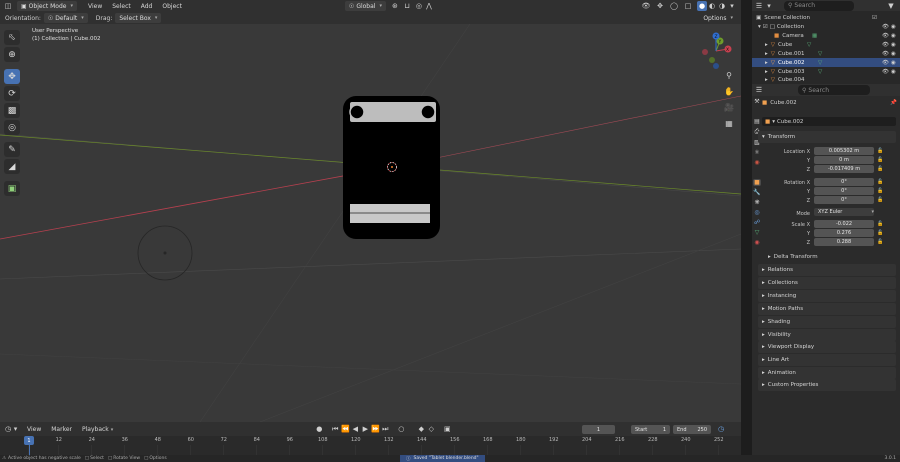 The width and height of the screenshot is (900, 462). Describe the element at coordinates (29, 440) in the screenshot. I see `playhead: 1` at that location.